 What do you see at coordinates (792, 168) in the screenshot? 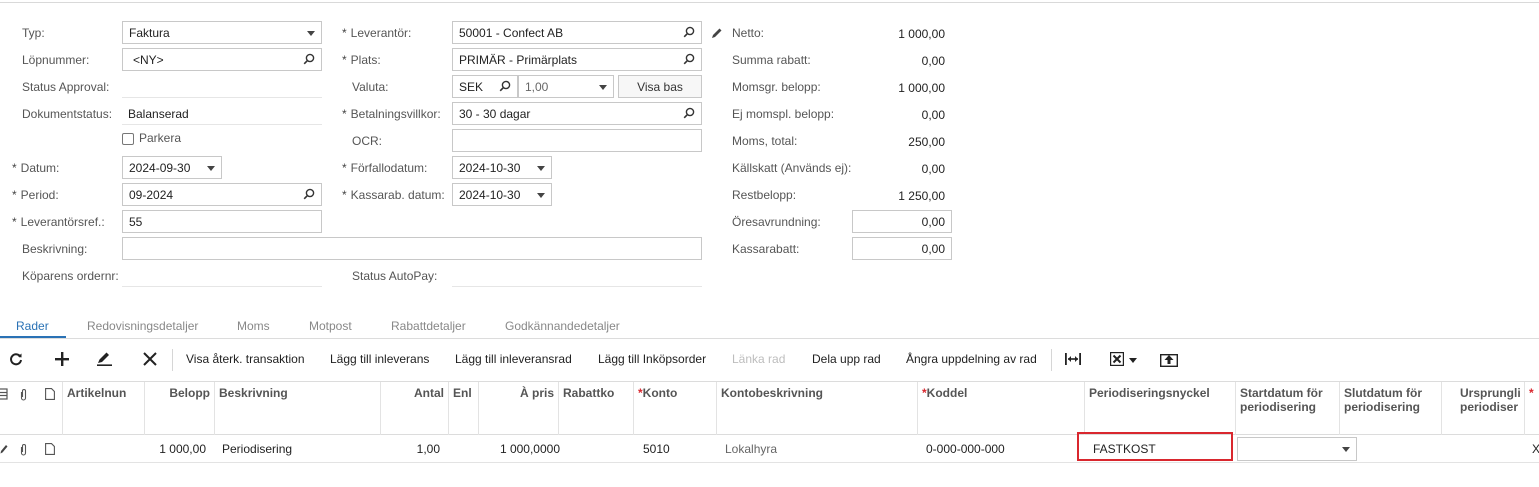
I see `kallskatt-label: Källskatt (Används ej):` at bounding box center [792, 168].